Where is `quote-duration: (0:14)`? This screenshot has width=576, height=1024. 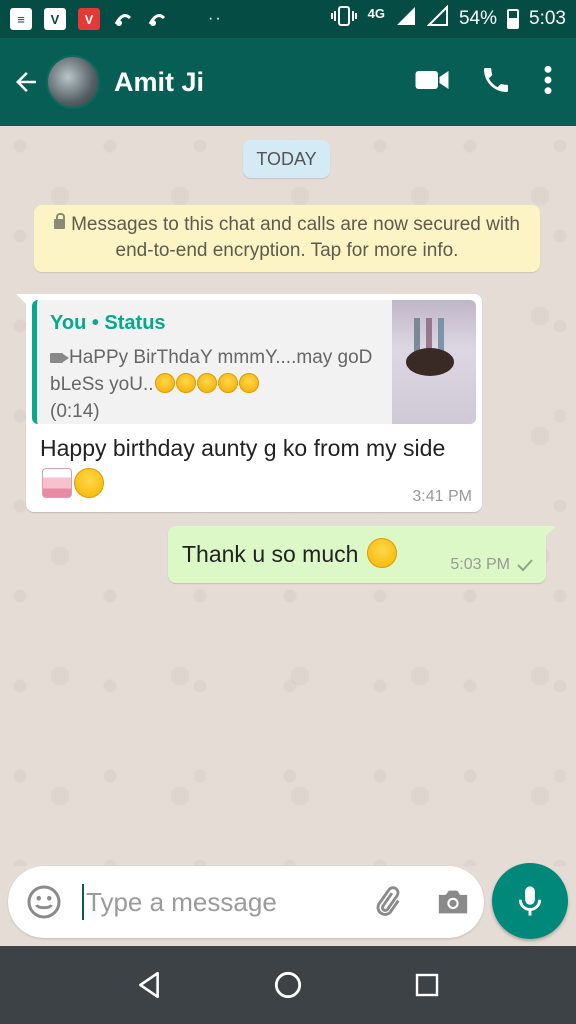
quote-duration: (0:14) is located at coordinates (75, 411).